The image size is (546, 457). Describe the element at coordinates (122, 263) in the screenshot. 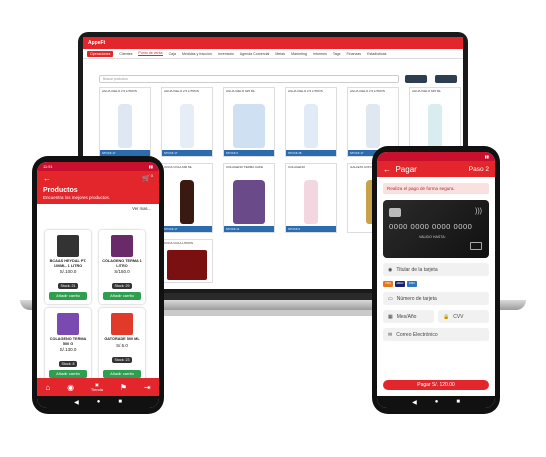

I see `product-name: COLAGENO TERMA 1 LITRO` at that location.